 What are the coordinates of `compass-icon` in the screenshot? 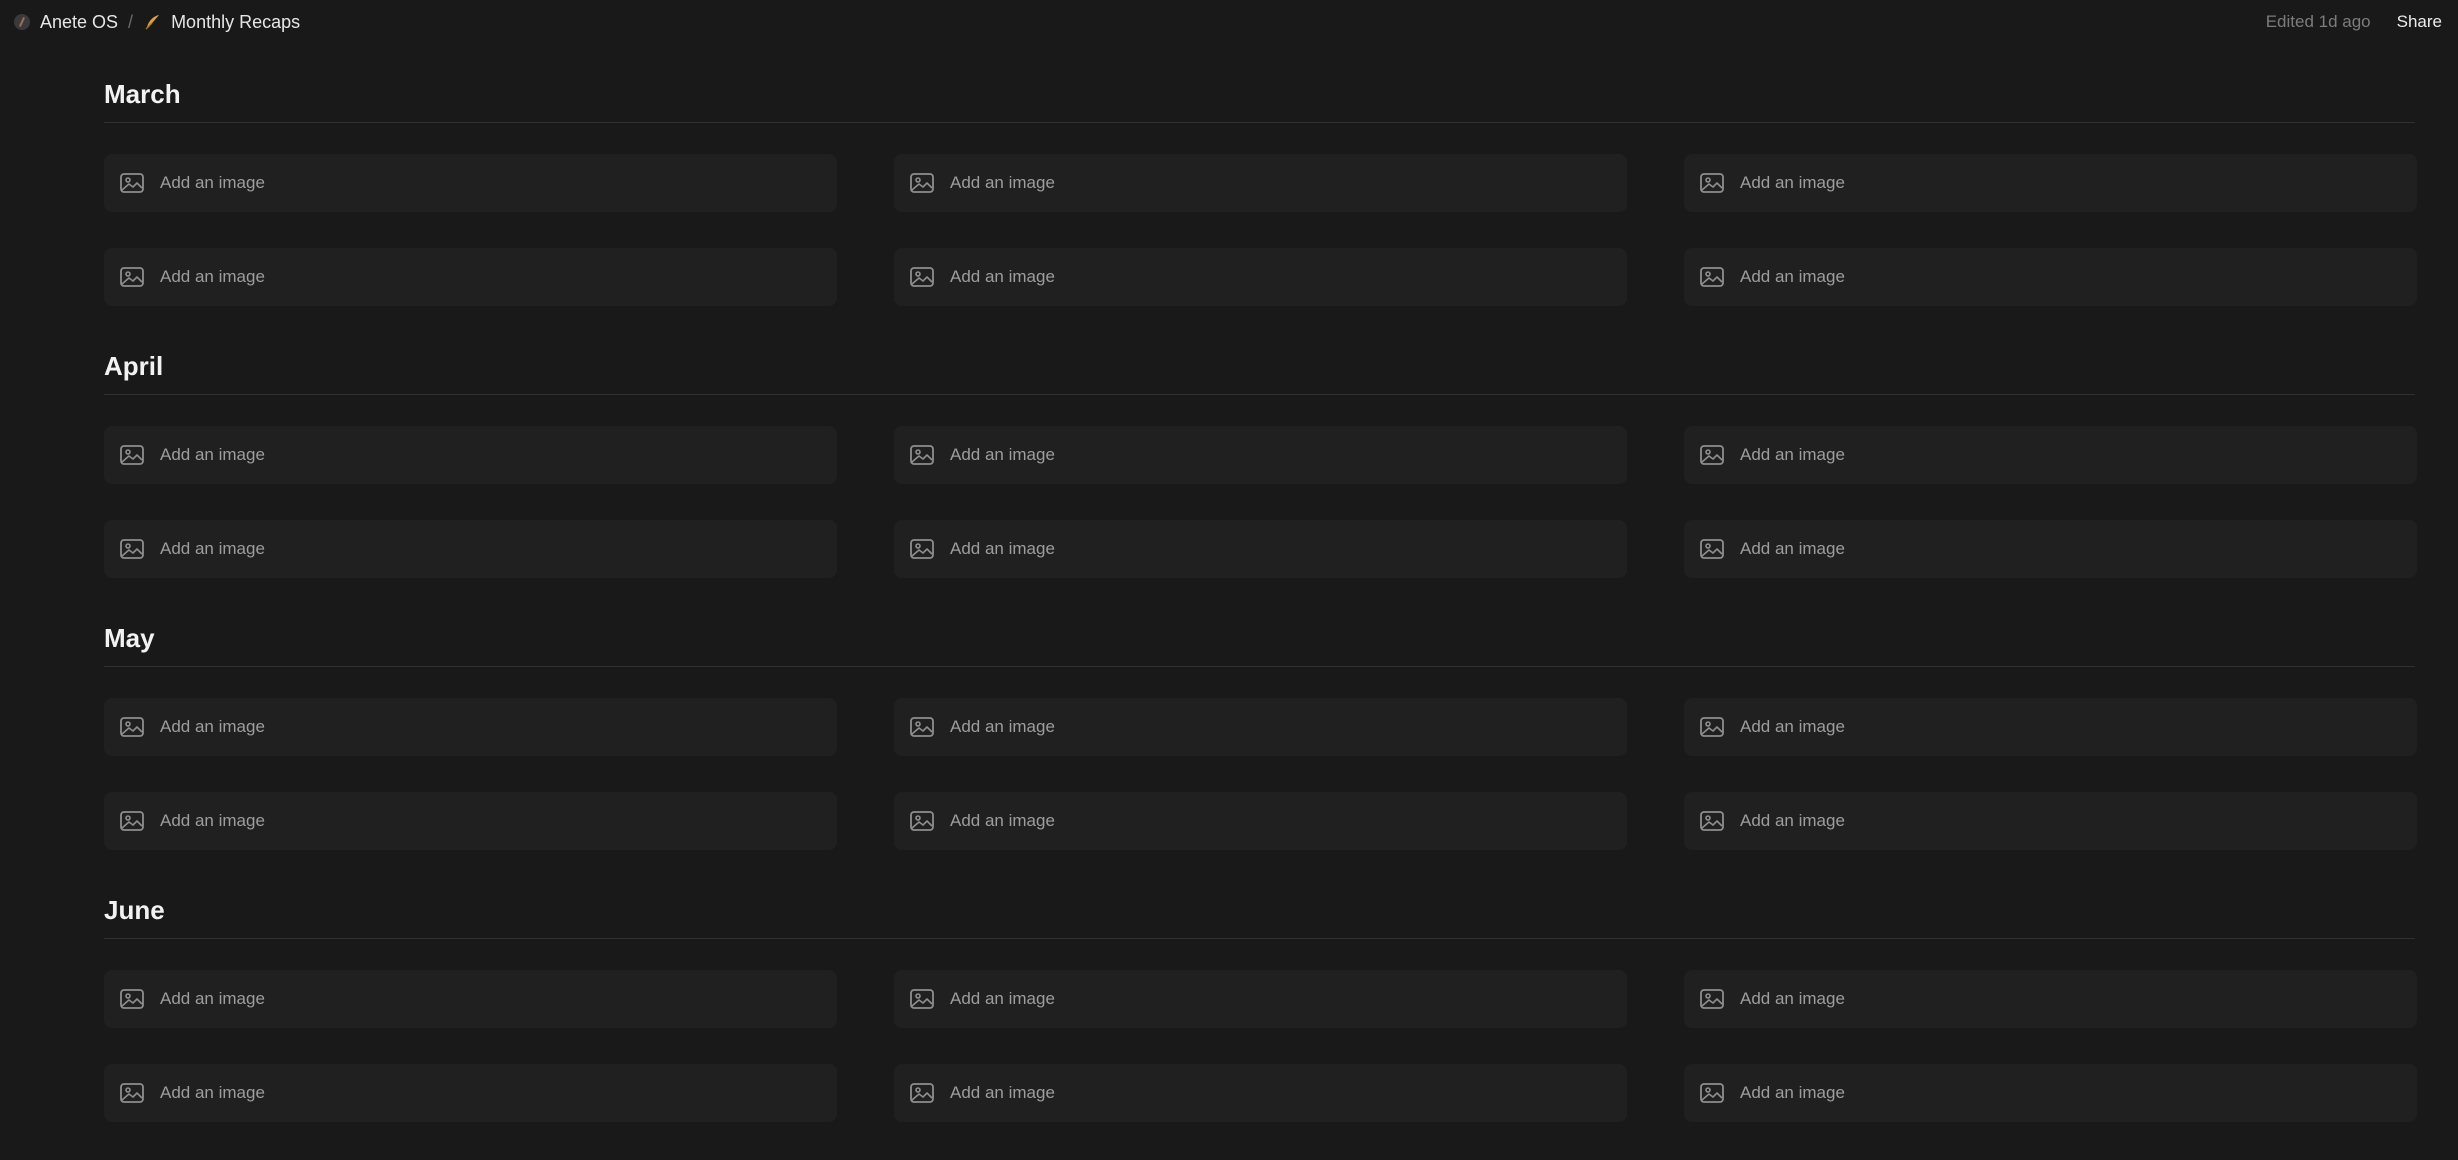 It's located at (22, 22).